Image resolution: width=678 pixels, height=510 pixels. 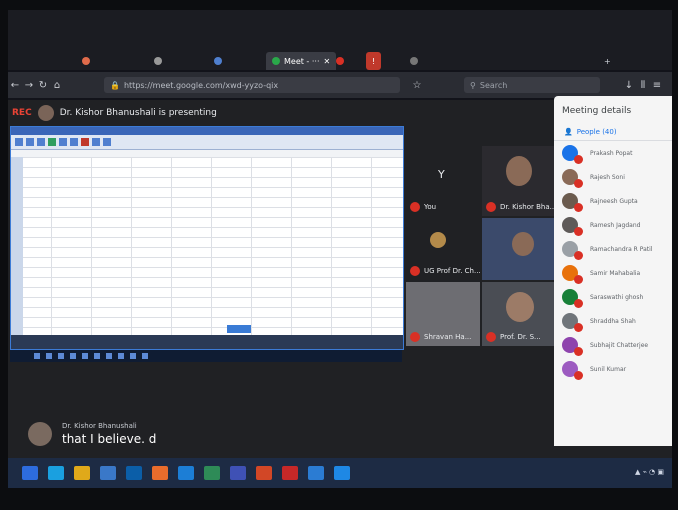 I want to click on participant-row: Rajneesh Gupta, so click(x=613, y=201).